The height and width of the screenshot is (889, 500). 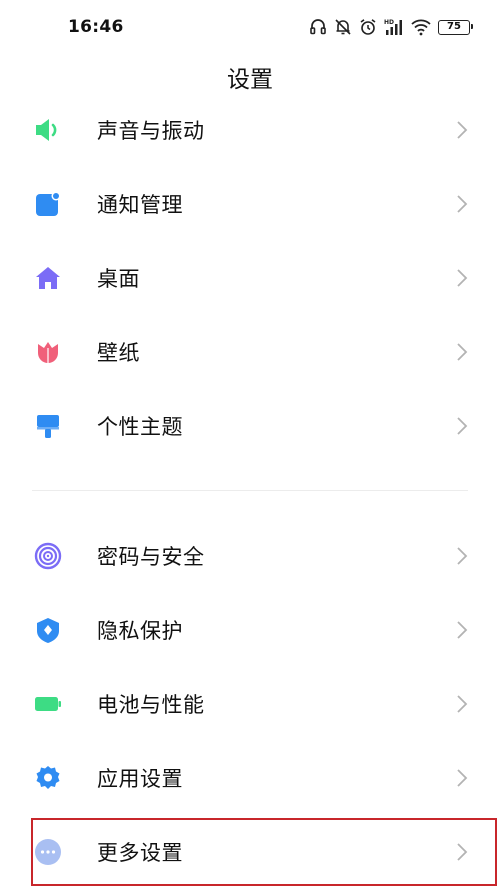 I want to click on notification-icon, so click(x=48, y=204).